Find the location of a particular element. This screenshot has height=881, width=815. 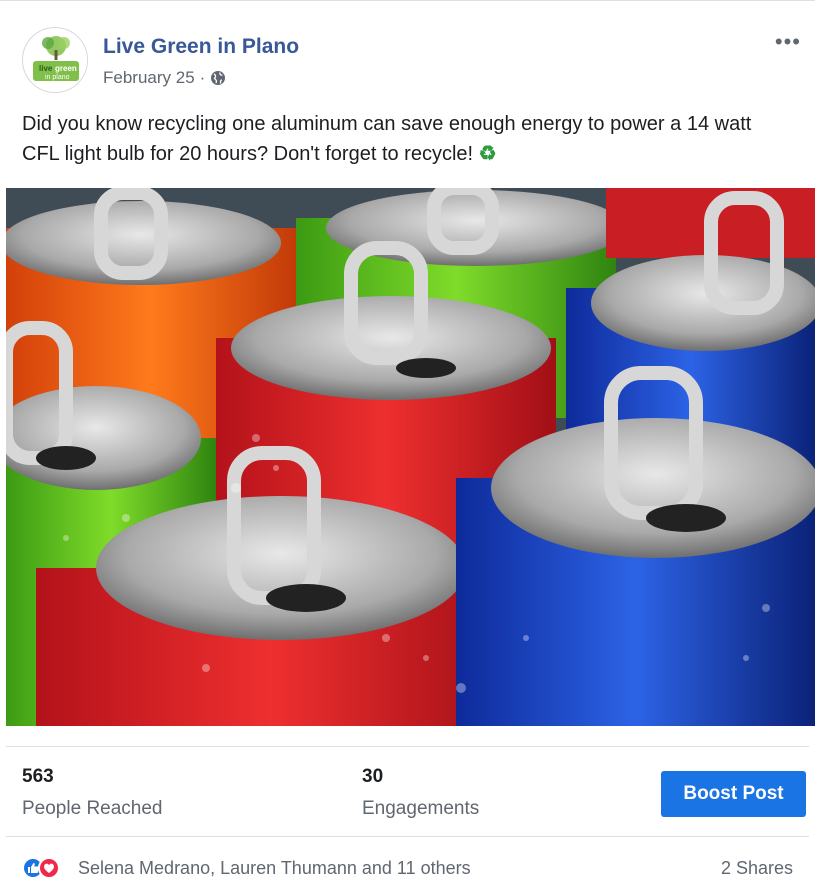

page-avatar: live green in plano is located at coordinates (55, 60).